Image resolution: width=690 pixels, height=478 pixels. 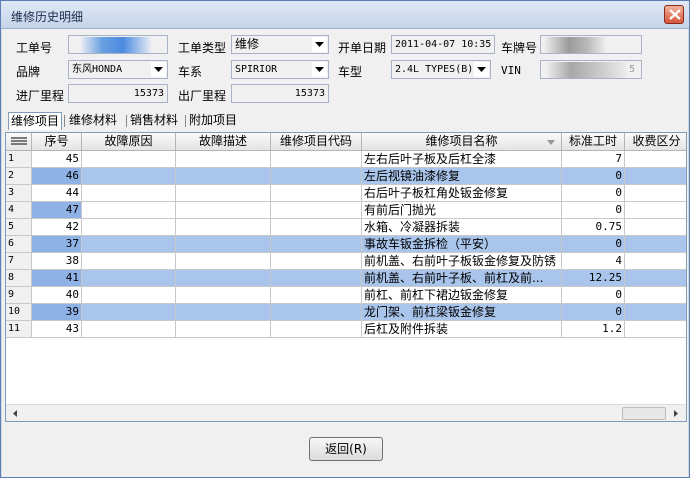 What do you see at coordinates (158, 69) in the screenshot?
I see `brand-dropdown` at bounding box center [158, 69].